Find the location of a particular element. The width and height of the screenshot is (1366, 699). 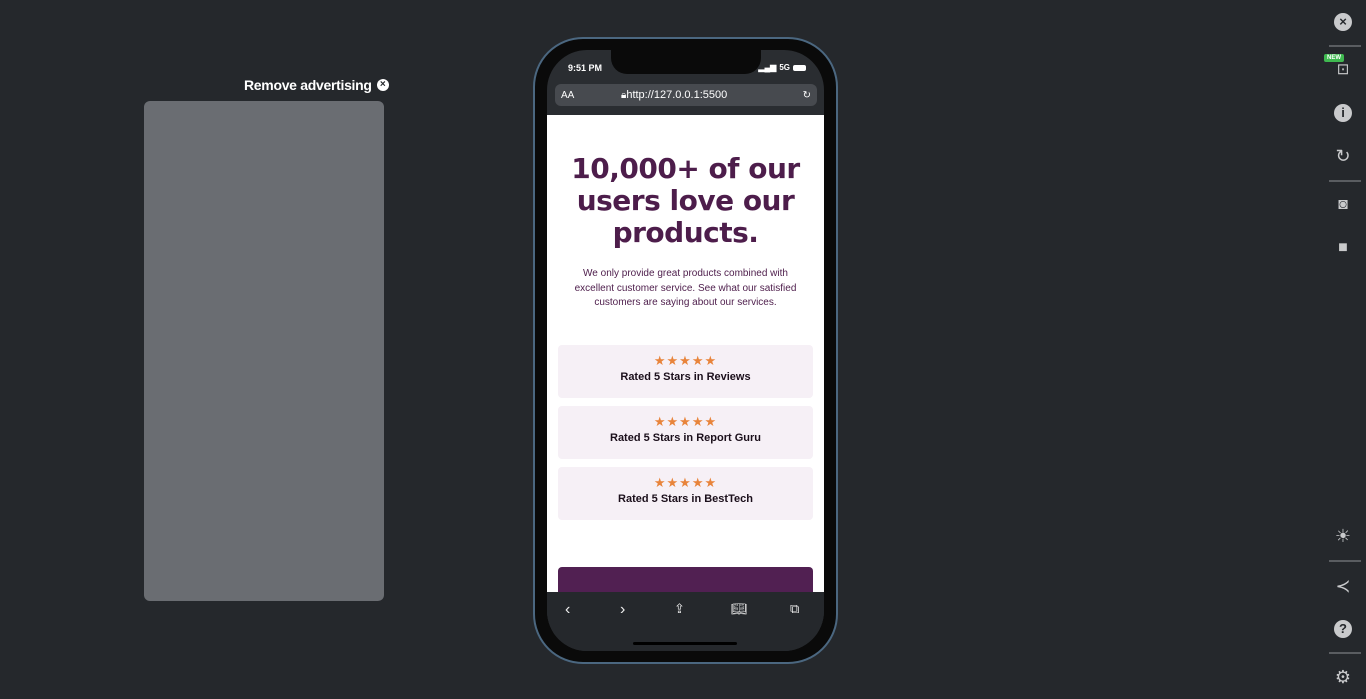

address-bar: AA 🔒︎ http://127.0.0.1:5500 ↻ is located at coordinates (686, 95).